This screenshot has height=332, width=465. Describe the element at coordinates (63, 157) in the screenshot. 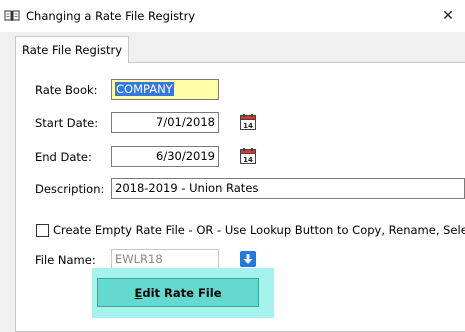

I see `end-date-label: End Date:` at that location.